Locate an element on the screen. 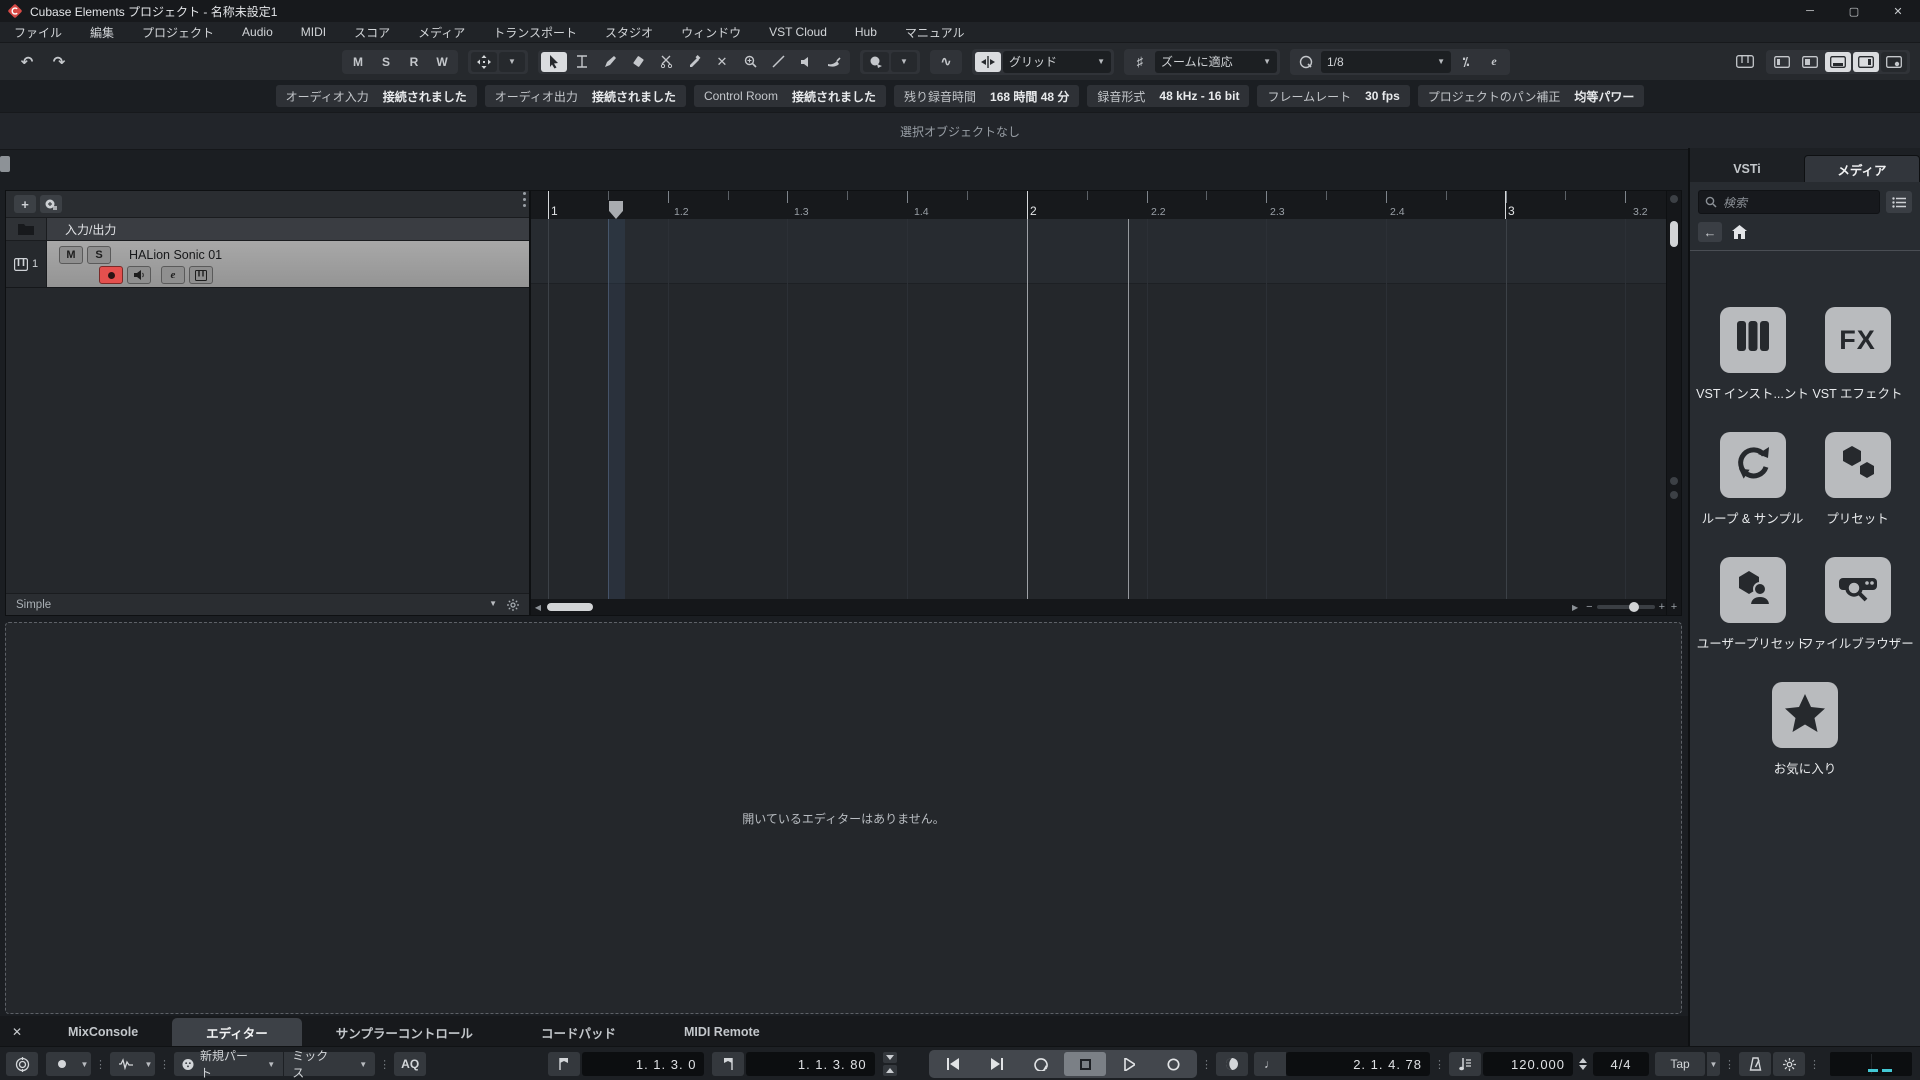 The height and width of the screenshot is (1080, 1920). undo-button: ↶ is located at coordinates (27, 62).